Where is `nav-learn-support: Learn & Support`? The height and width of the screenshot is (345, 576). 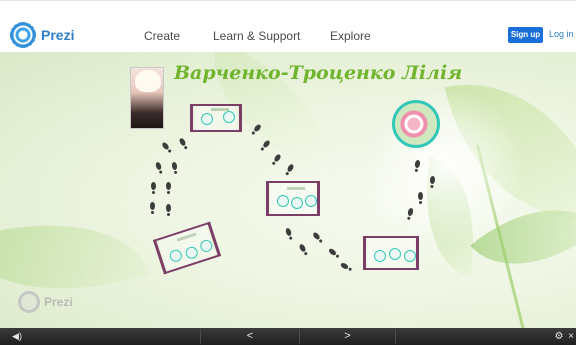
nav-learn-support: Learn & Support is located at coordinates (256, 36).